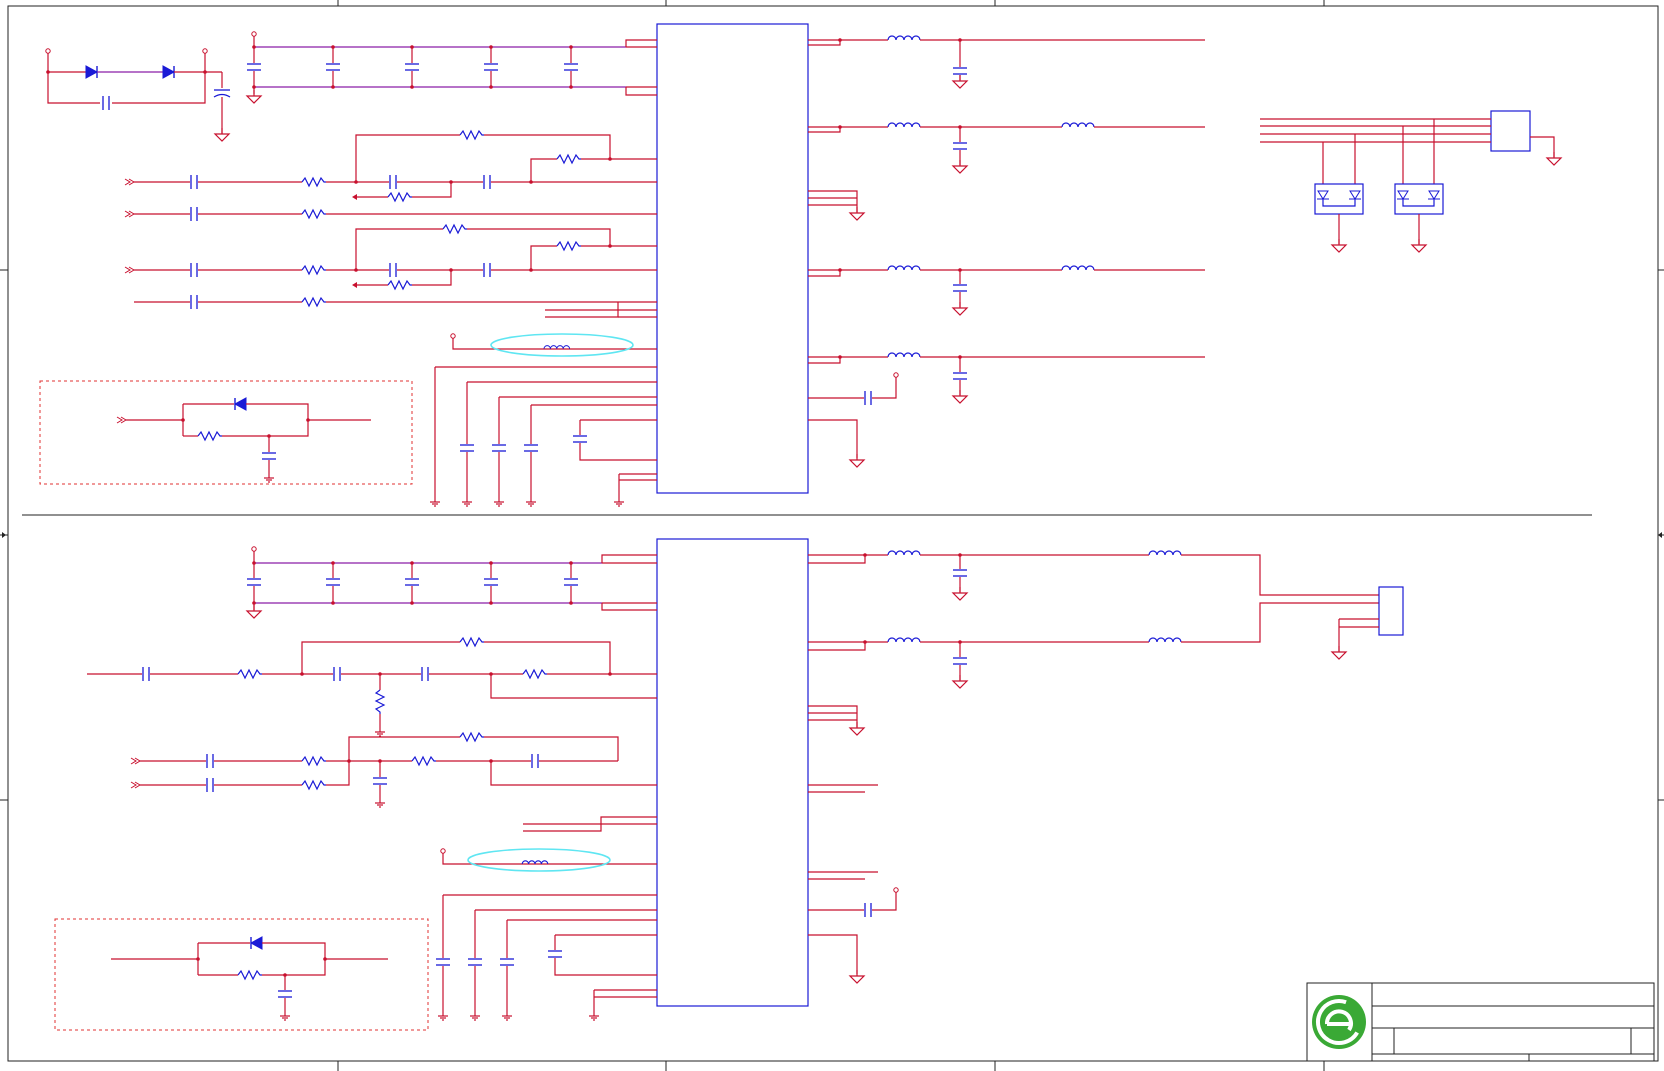 This screenshot has height=1071, width=1664. Describe the element at coordinates (539, 860) in the screenshot. I see `ferrite-bead-marker-bottom` at that location.